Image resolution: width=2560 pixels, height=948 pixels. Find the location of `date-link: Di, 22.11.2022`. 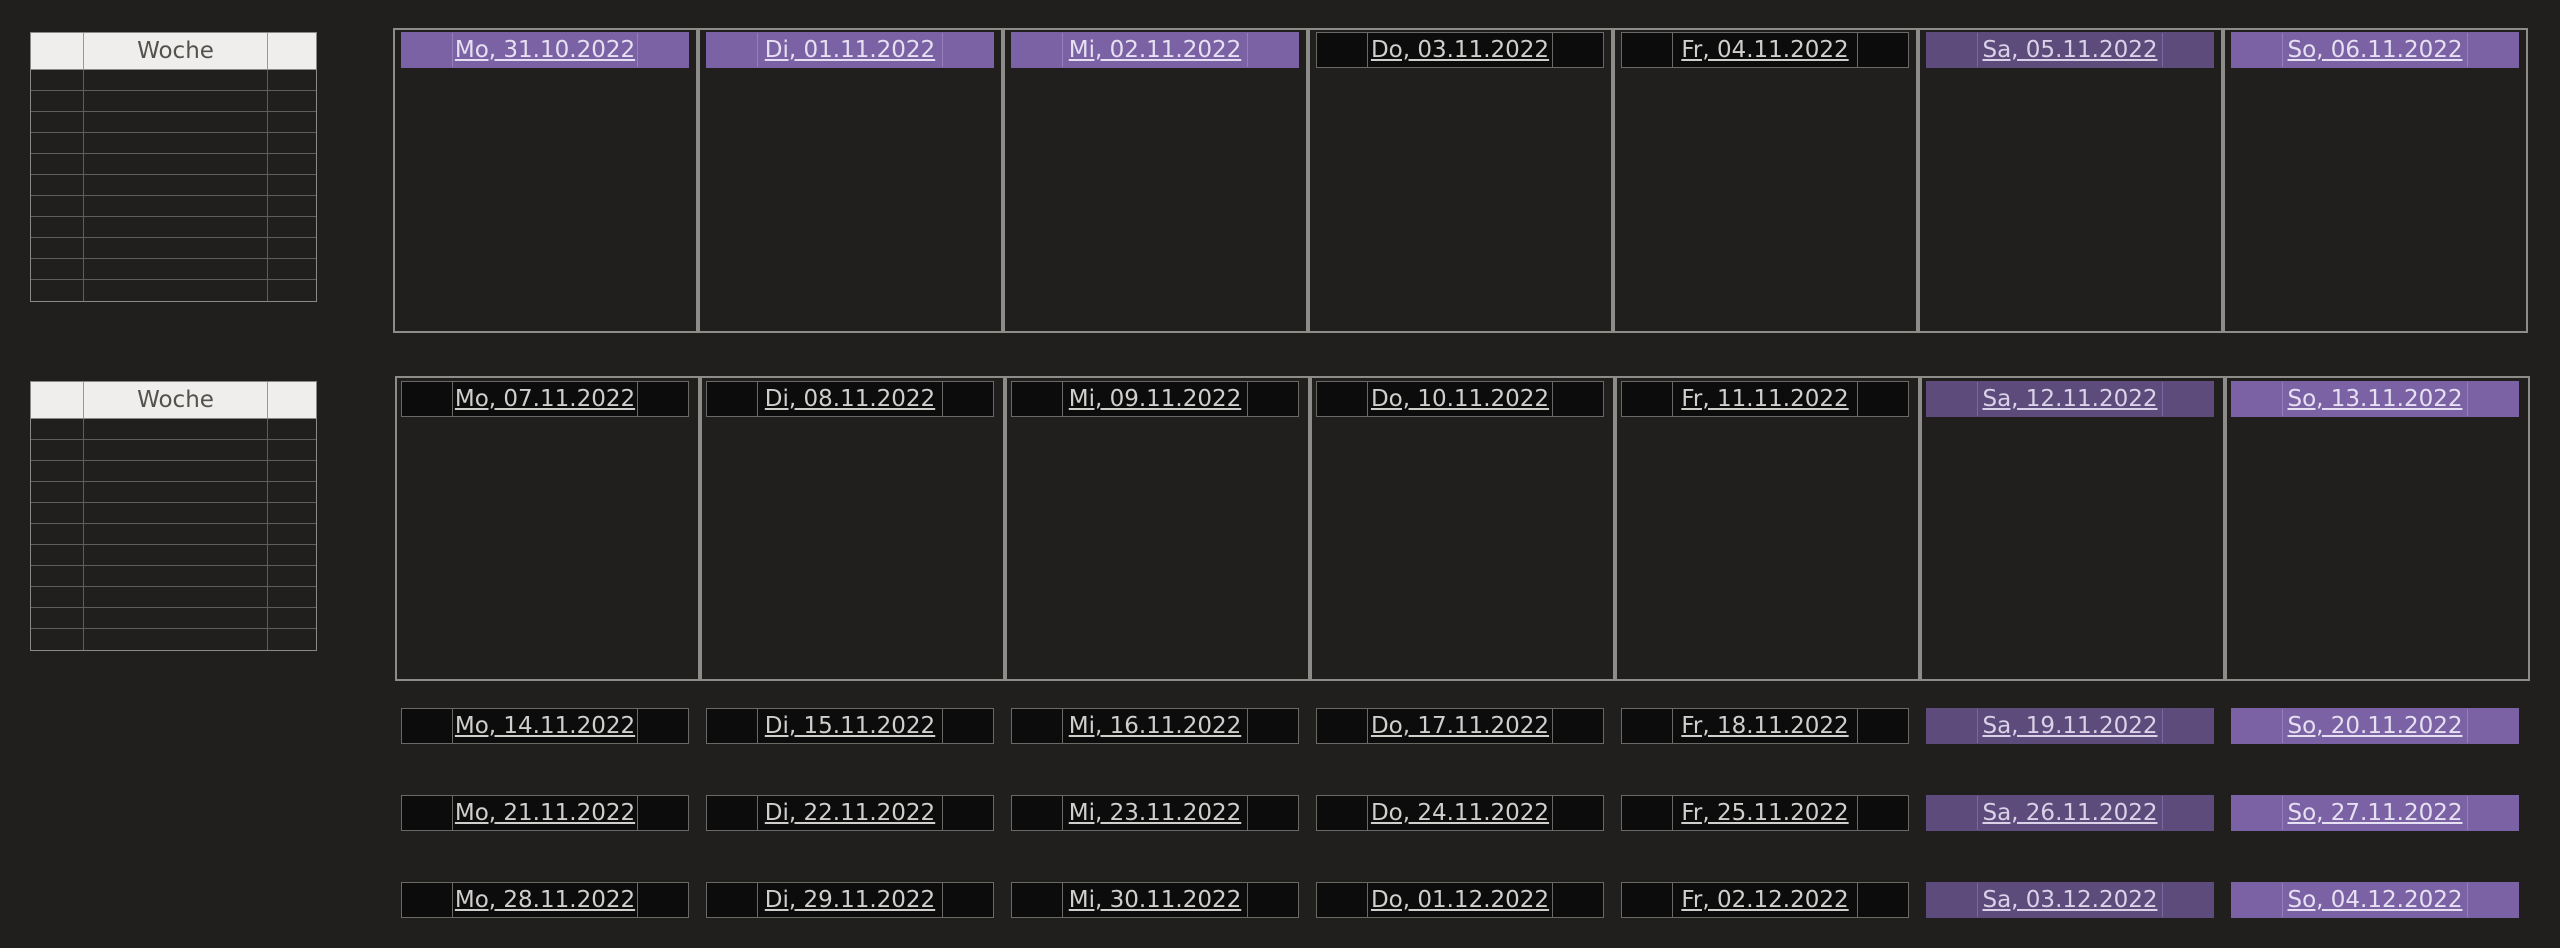

date-link: Di, 22.11.2022 is located at coordinates (850, 813).